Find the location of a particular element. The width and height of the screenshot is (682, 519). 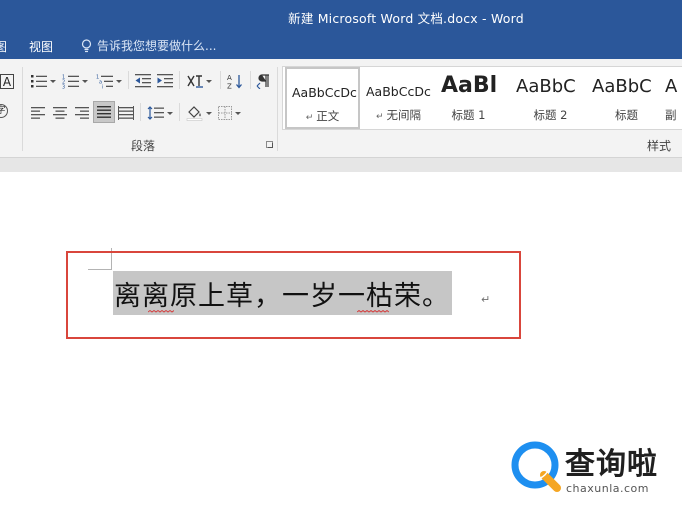

increase-indent-button is located at coordinates (165, 81).